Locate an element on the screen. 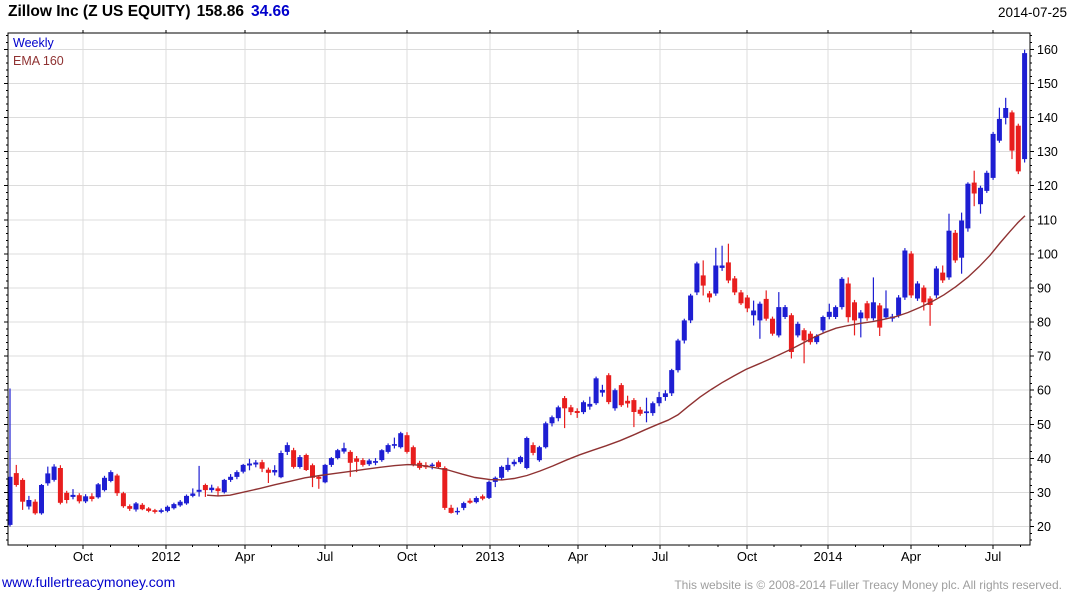  y-tick-label: 100 is located at coordinates (1047, 254).